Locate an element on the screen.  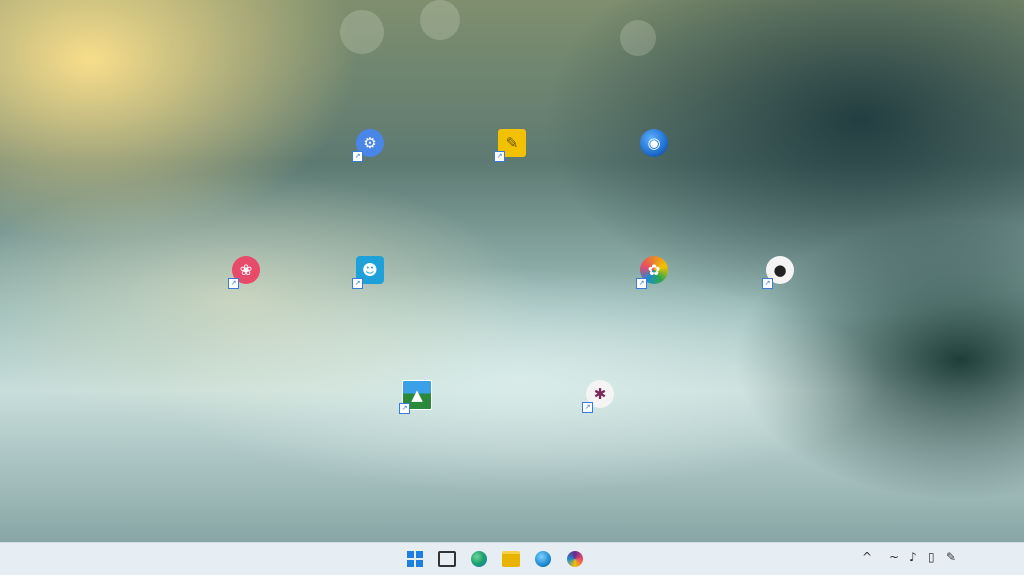
network-icon: ~ is located at coordinates (894, 557).